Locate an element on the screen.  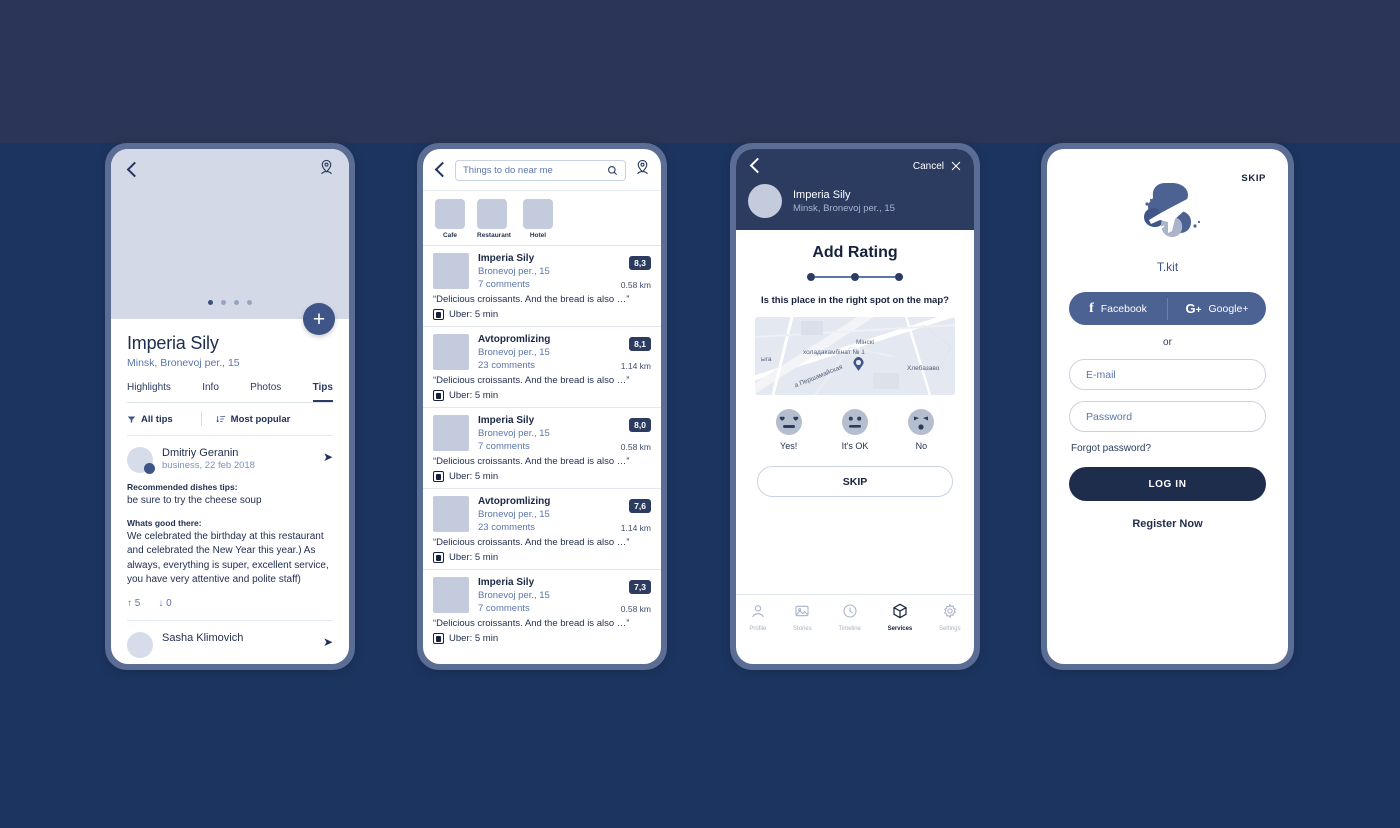
nav-item-profile: Profile is located at coordinates (757, 617).